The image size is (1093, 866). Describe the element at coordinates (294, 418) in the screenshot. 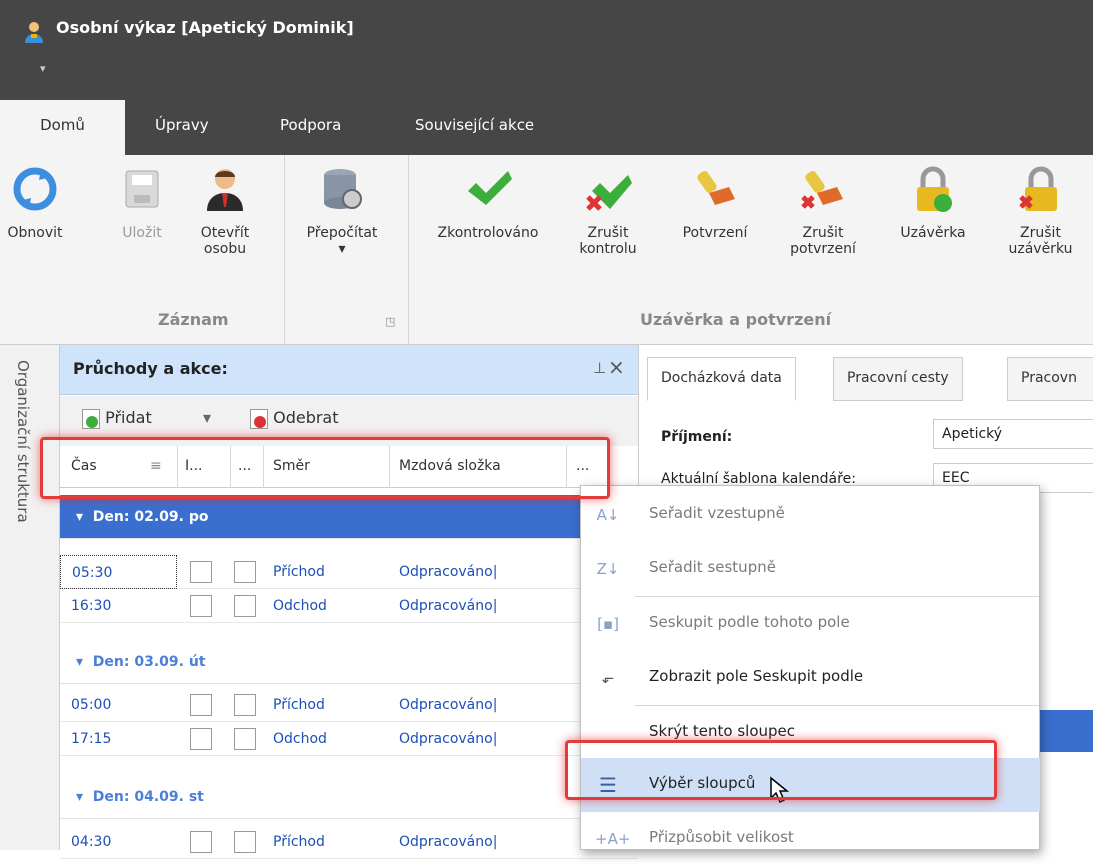

I see `remove-button: Odebrat` at that location.